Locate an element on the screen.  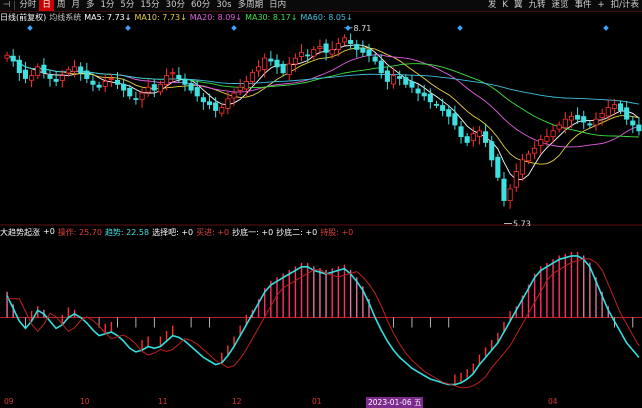
toolbar-tool: 事件 is located at coordinates (582, 5).